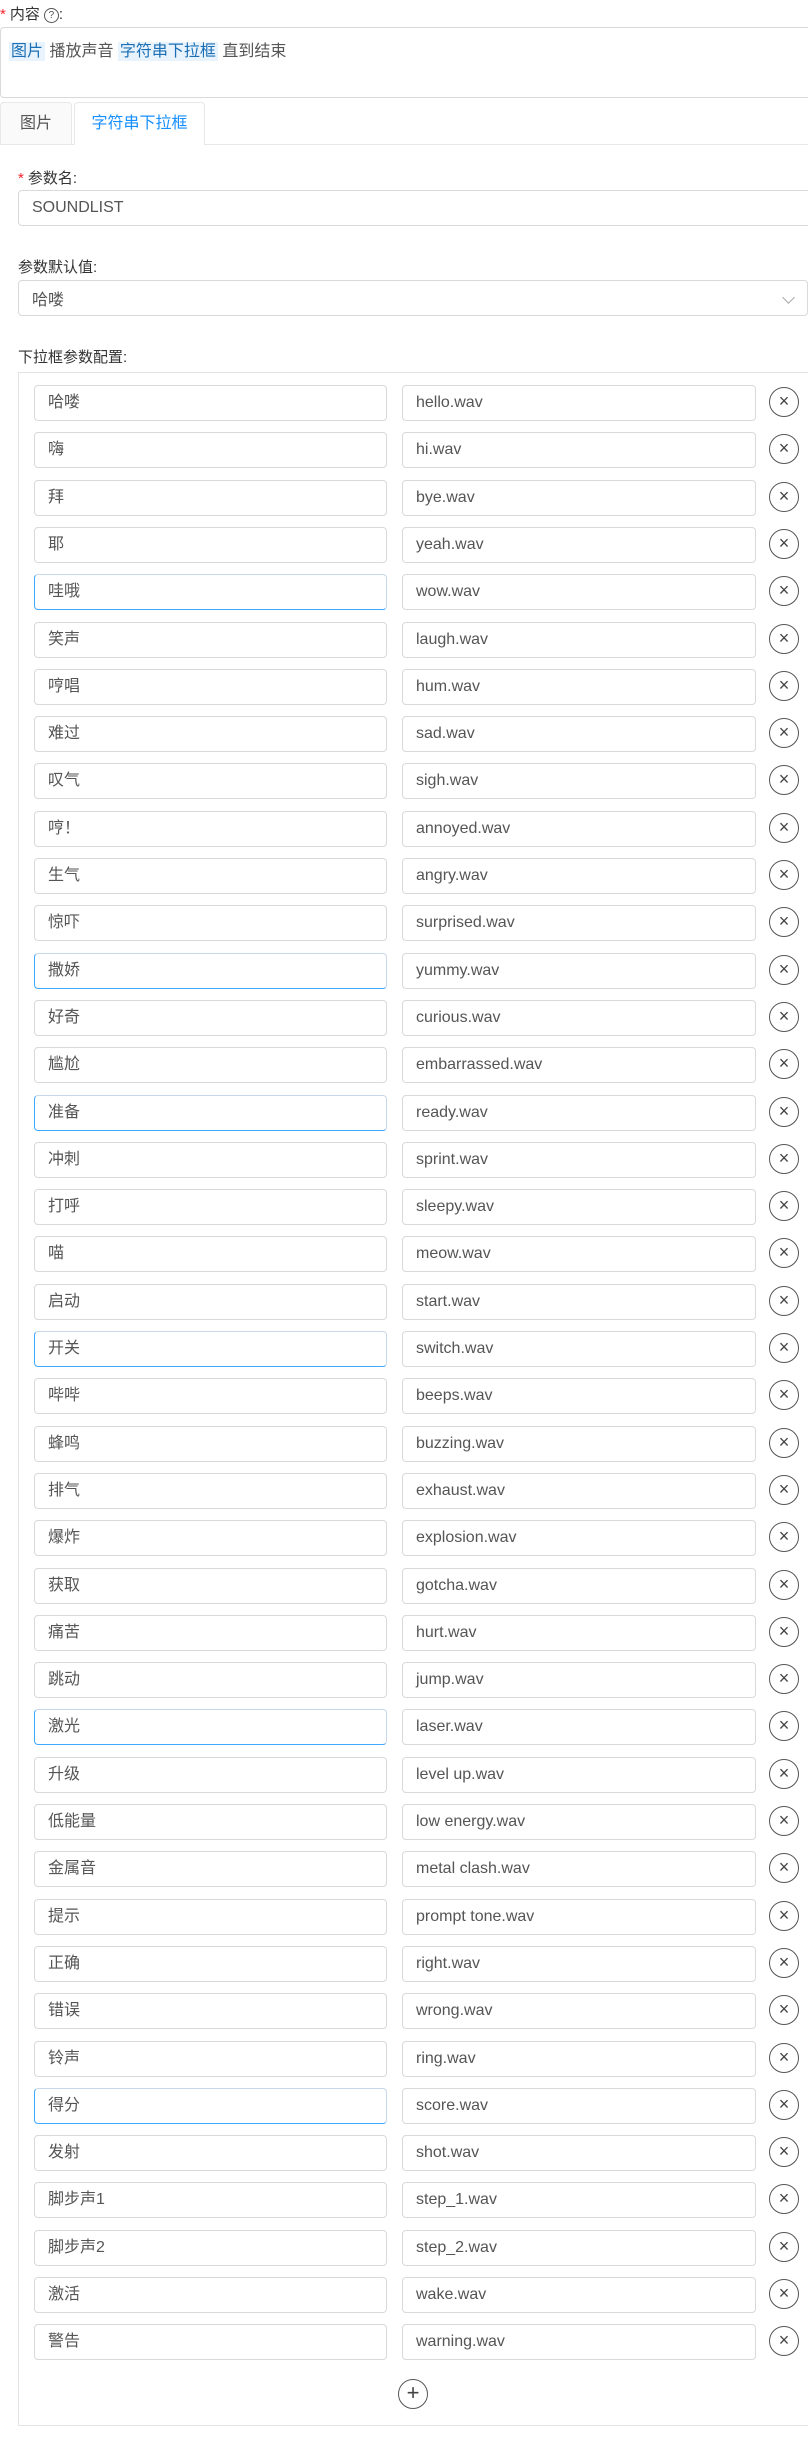 Image resolution: width=808 pixels, height=2439 pixels. What do you see at coordinates (210, 450) in the screenshot?
I see `option-label-input: 嗨` at bounding box center [210, 450].